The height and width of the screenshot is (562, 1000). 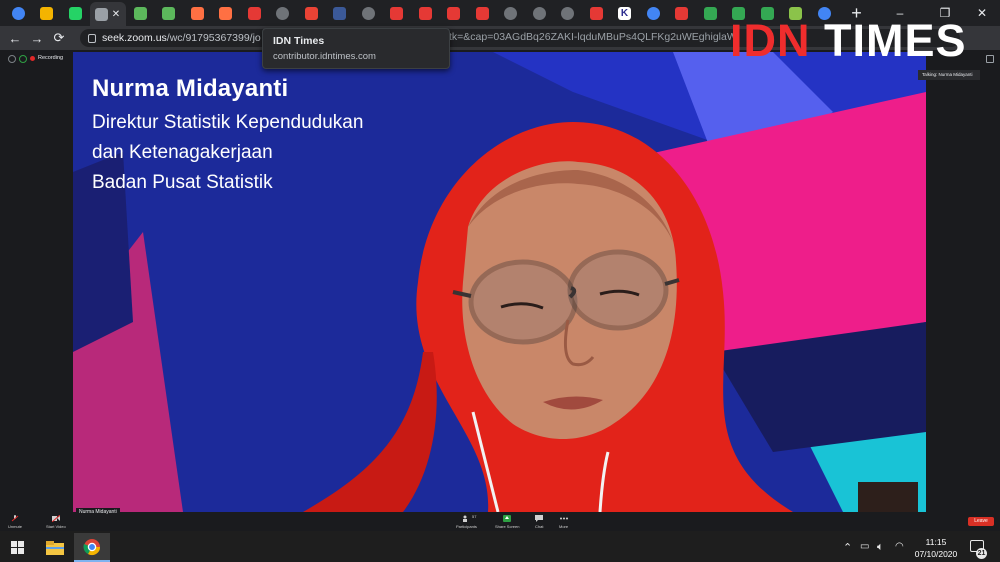 I want to click on video-icon, so click(x=55, y=518).